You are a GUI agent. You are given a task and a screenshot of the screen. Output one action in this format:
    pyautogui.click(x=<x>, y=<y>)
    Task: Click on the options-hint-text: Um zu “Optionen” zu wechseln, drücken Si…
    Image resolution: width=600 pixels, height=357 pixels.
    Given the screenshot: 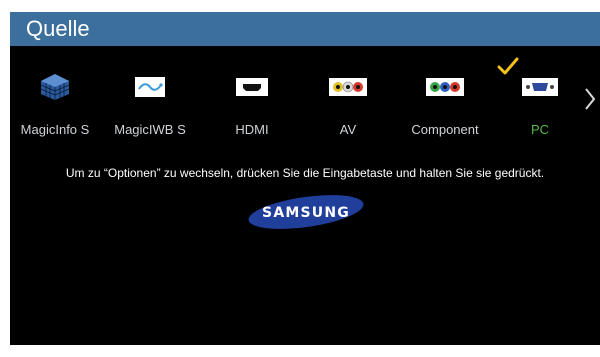 What is the action you would take?
    pyautogui.click(x=305, y=173)
    